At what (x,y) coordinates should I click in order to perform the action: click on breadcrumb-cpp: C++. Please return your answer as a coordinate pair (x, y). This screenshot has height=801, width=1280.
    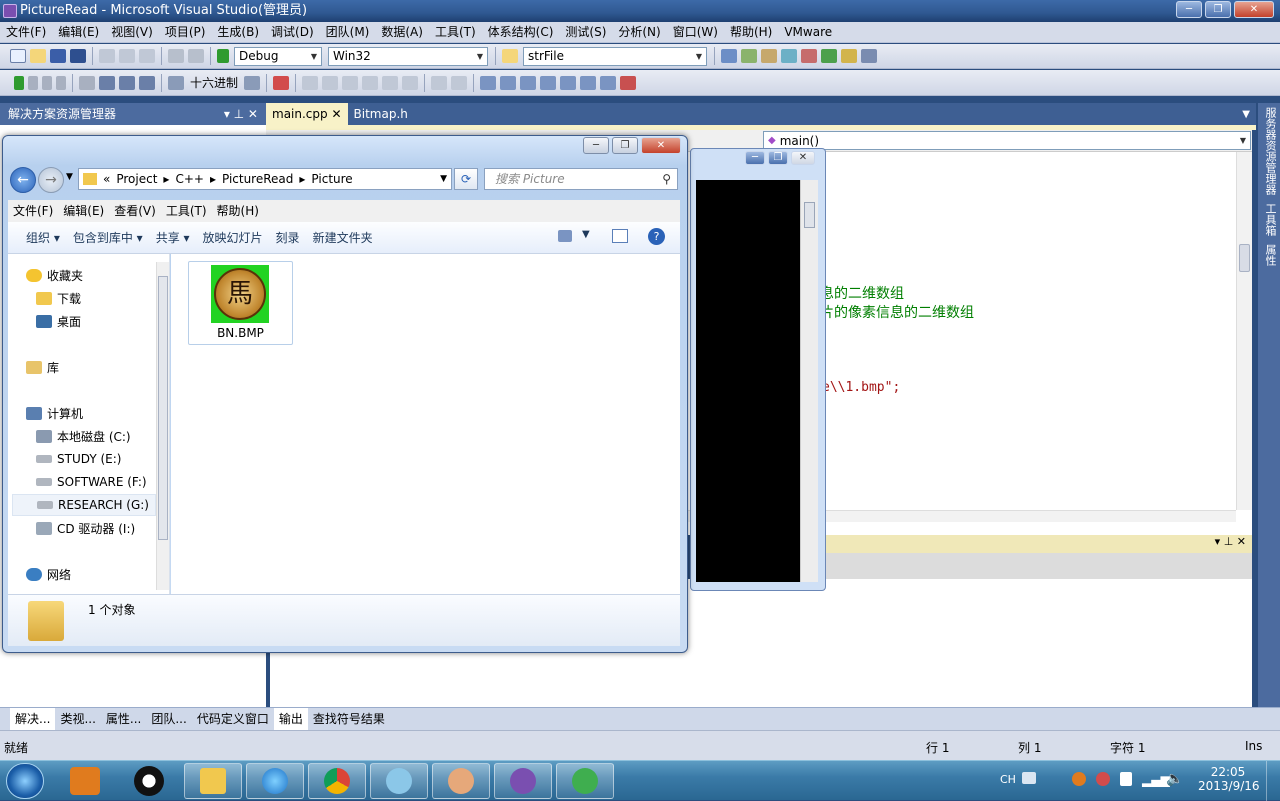
    Looking at the image, I should click on (189, 179).